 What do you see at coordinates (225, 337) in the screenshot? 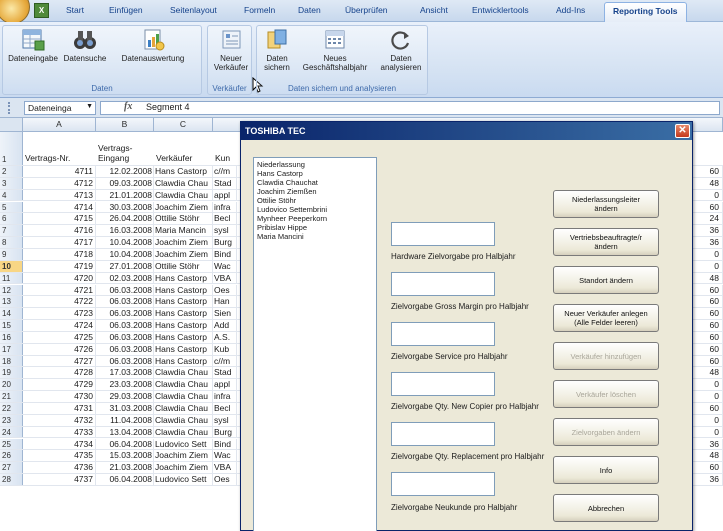
I see `cell-kunde: A.S.` at bounding box center [225, 337].